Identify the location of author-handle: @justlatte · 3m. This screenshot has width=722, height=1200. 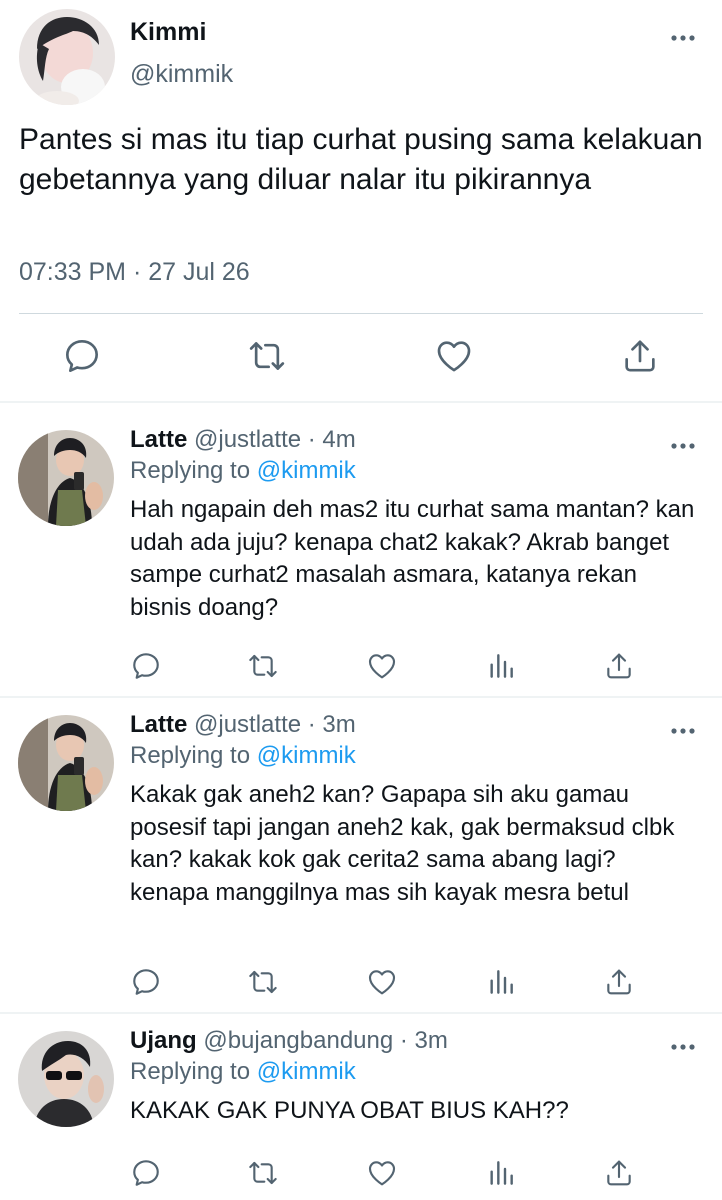
(275, 724).